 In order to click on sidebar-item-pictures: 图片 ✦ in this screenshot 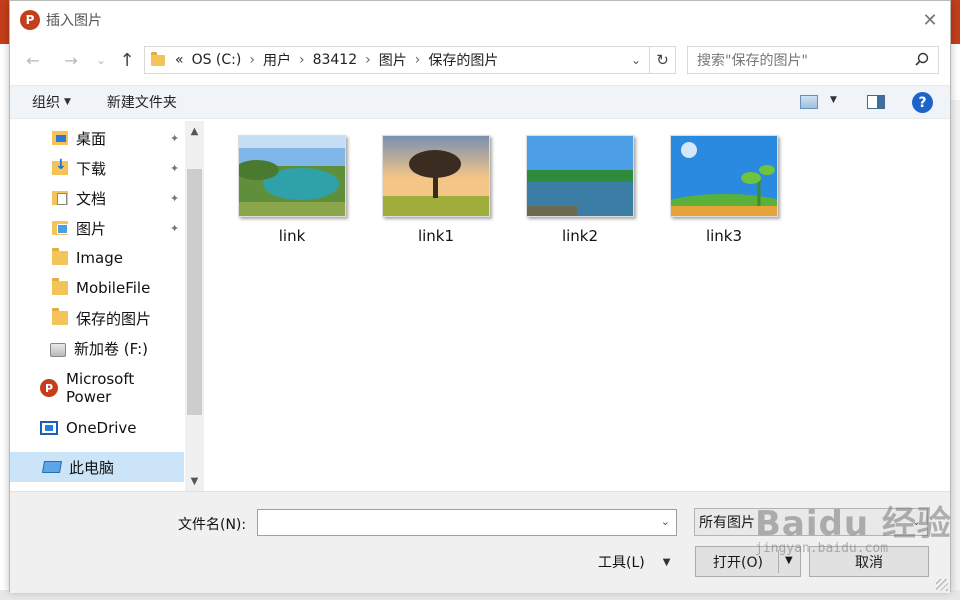, I will do `click(97, 228)`.